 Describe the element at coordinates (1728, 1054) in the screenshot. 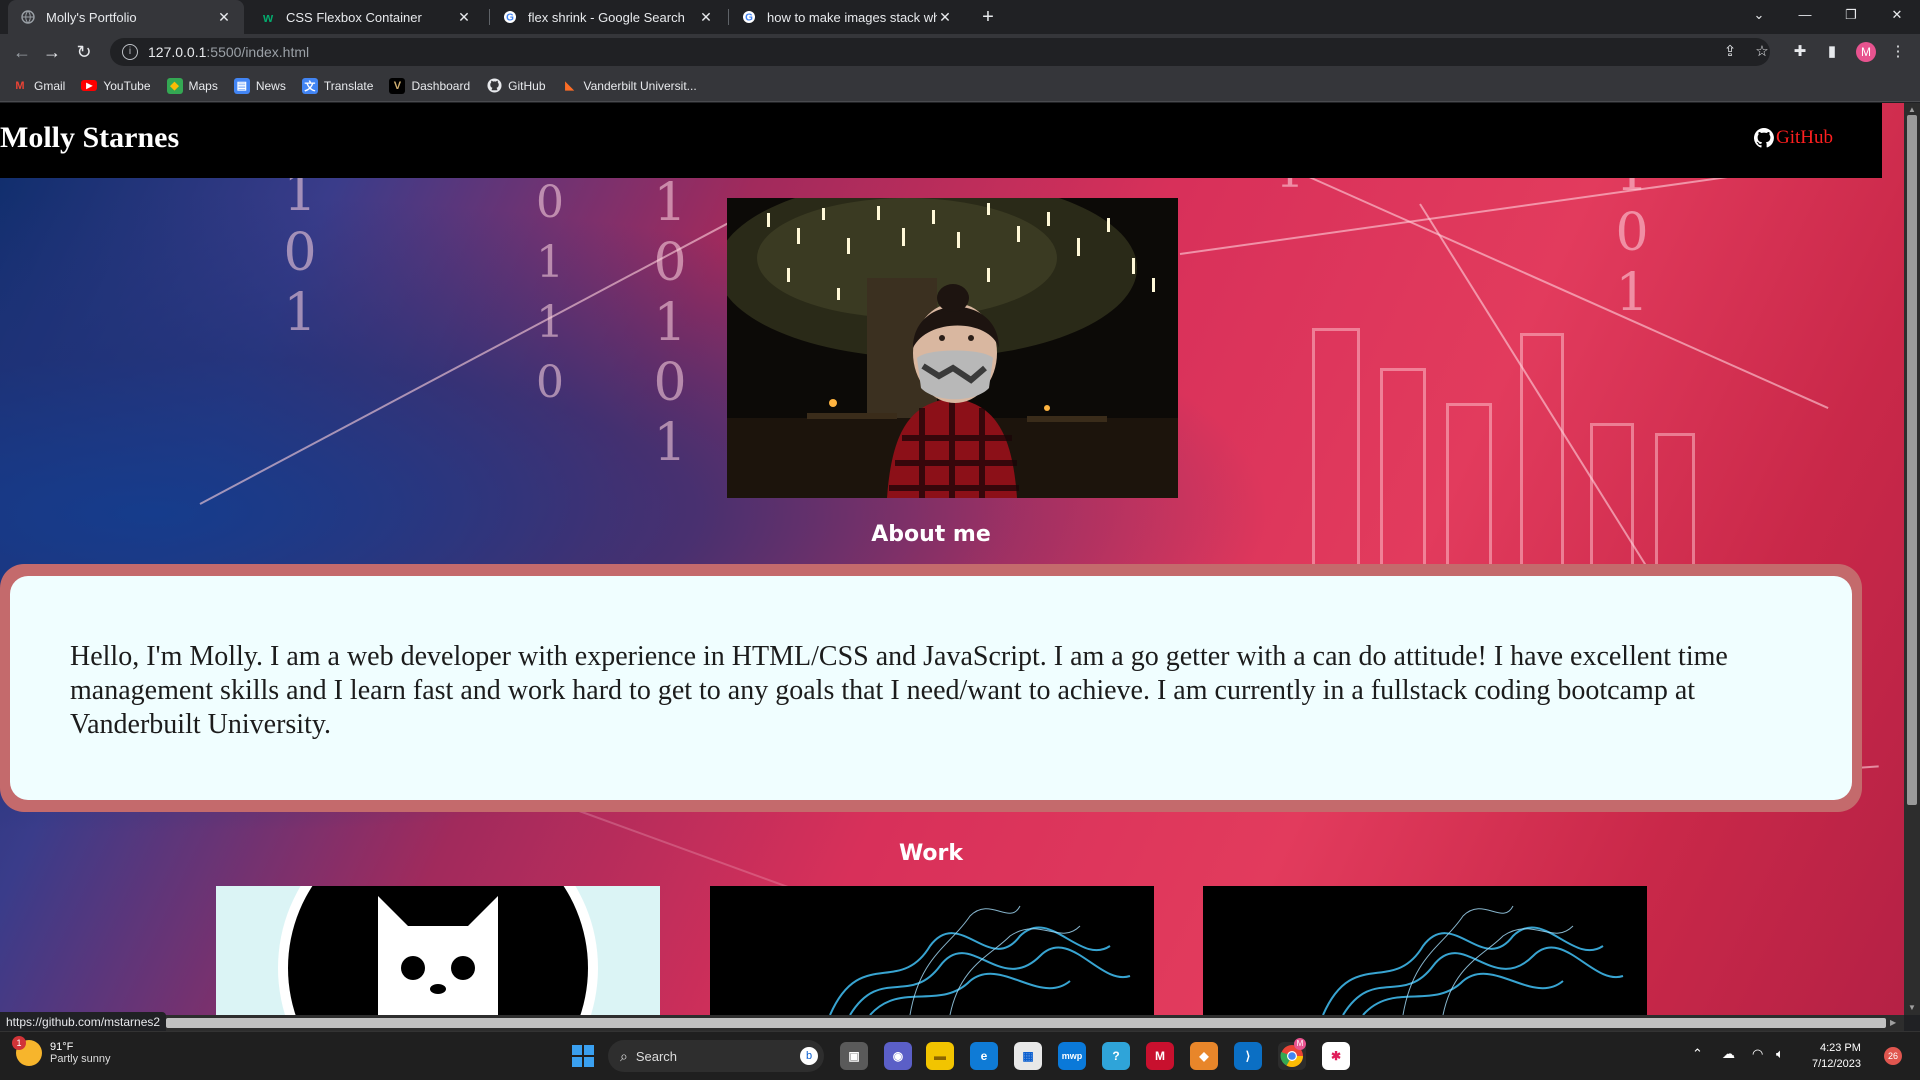

I see `onedrive-cloud-icon: ☁` at that location.